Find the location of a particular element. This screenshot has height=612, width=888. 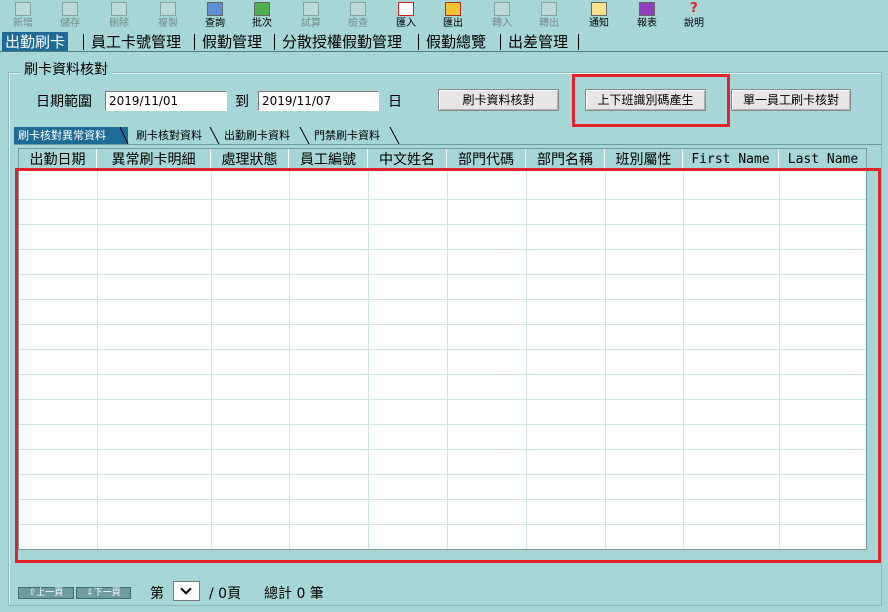

check-label: 檢查 is located at coordinates (358, 23).